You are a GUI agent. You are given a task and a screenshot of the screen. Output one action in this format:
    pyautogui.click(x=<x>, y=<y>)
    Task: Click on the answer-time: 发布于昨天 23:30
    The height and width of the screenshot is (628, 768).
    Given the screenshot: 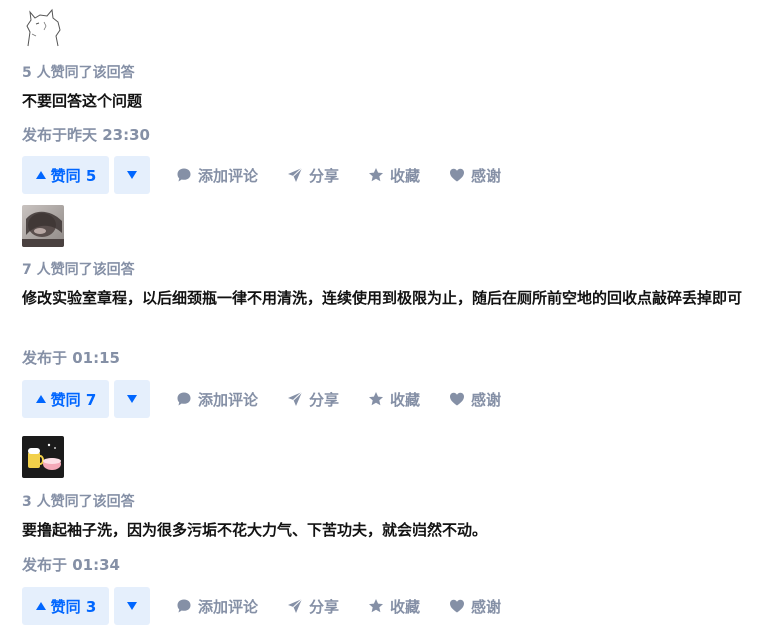 What is the action you would take?
    pyautogui.click(x=86, y=134)
    